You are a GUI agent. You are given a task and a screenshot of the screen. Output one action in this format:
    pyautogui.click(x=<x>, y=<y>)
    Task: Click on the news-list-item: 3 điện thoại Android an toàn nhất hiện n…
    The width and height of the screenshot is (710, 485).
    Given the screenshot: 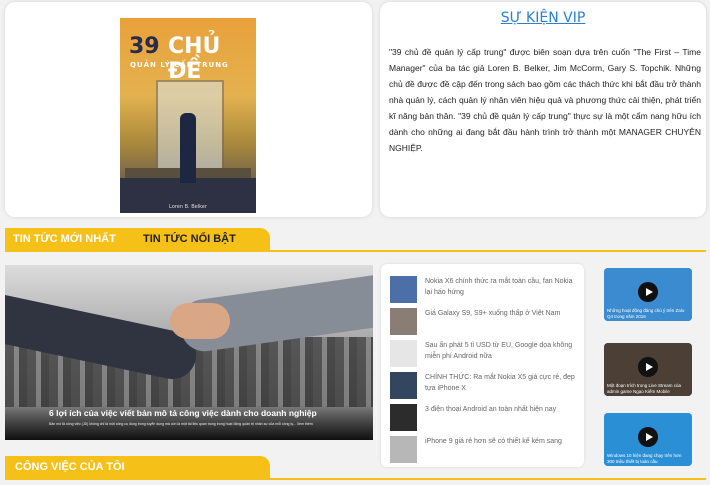 What is the action you would take?
    pyautogui.click(x=485, y=419)
    